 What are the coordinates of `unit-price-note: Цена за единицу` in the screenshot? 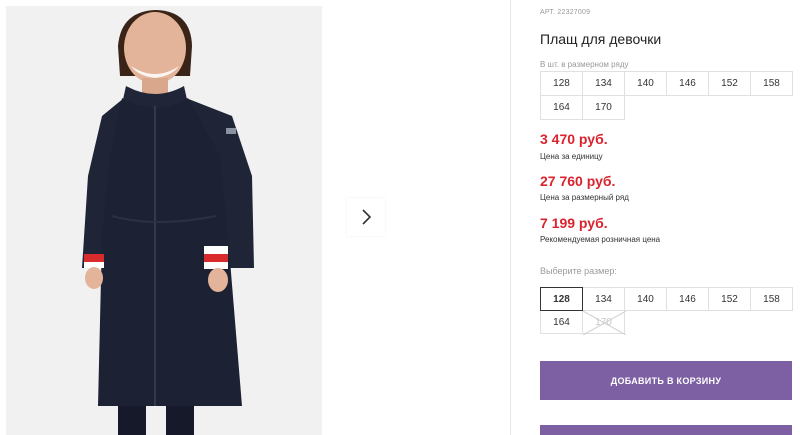 It's located at (571, 156).